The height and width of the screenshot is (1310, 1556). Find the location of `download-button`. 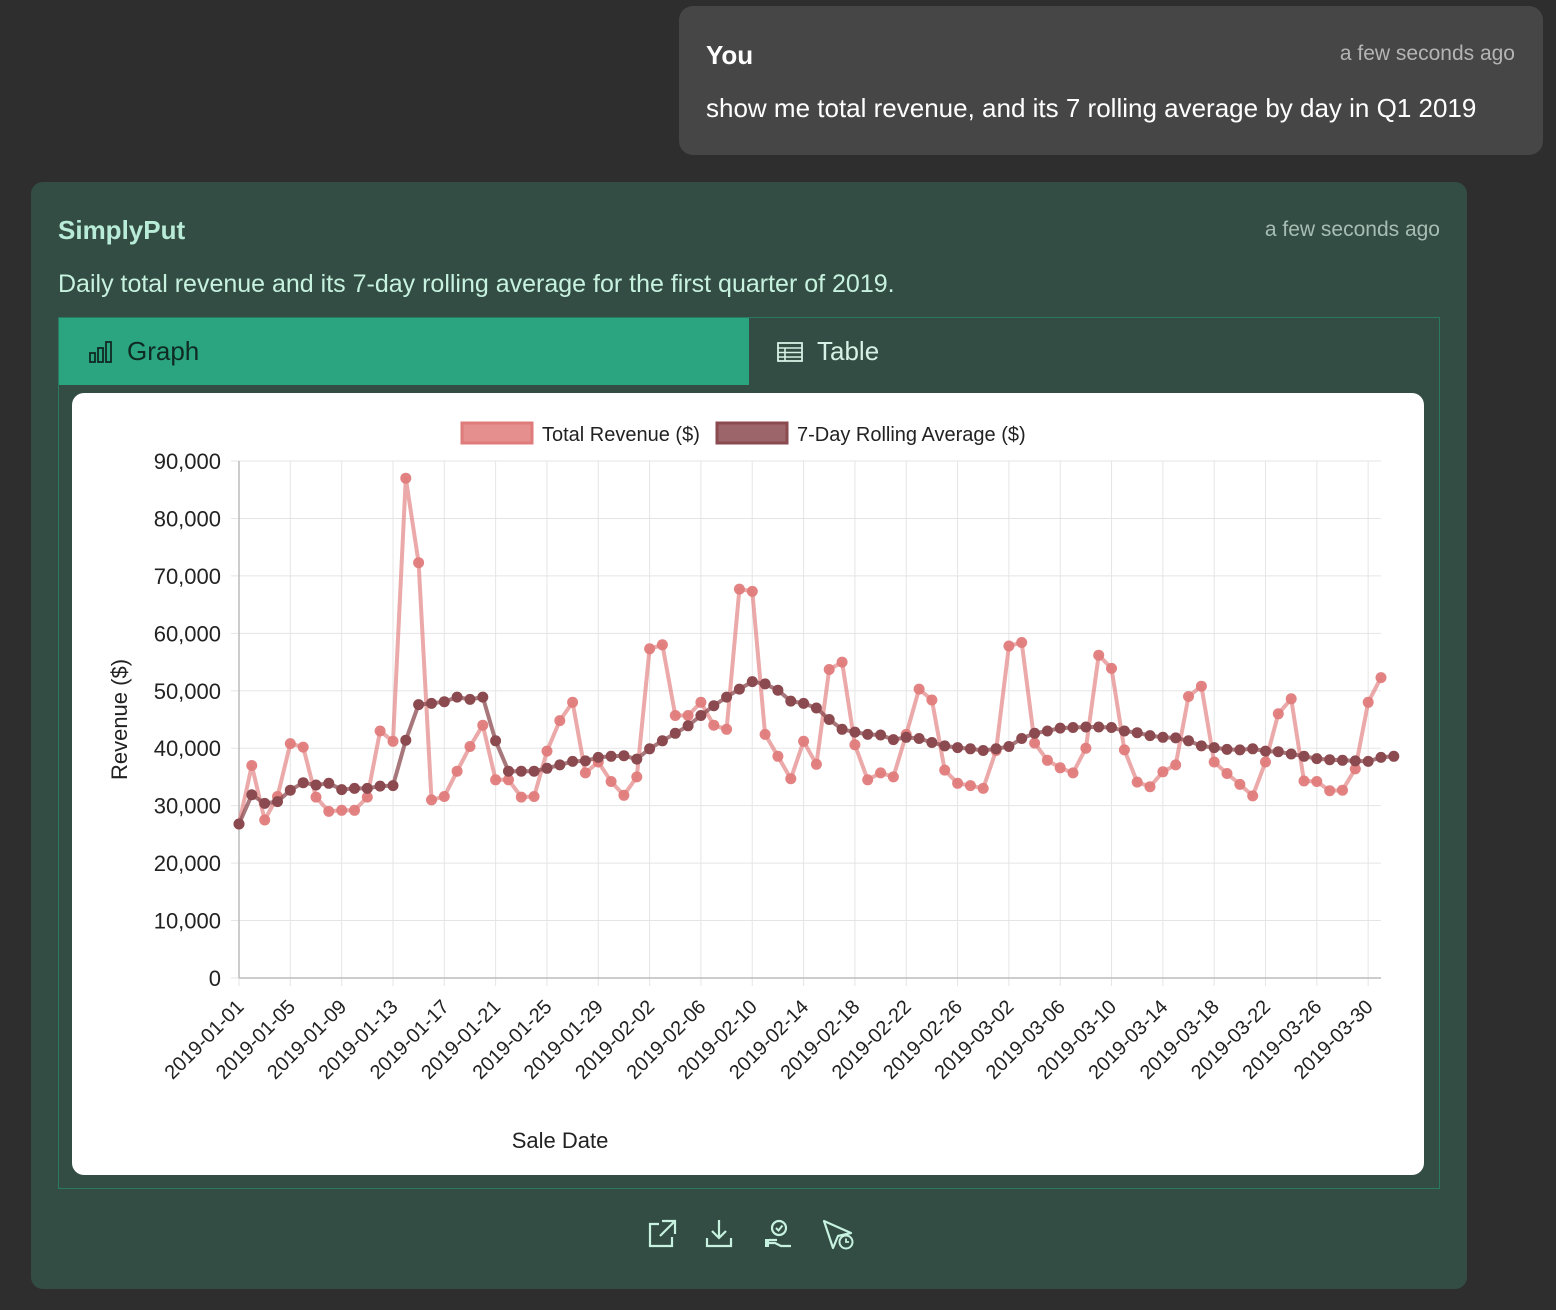

download-button is located at coordinates (719, 1234).